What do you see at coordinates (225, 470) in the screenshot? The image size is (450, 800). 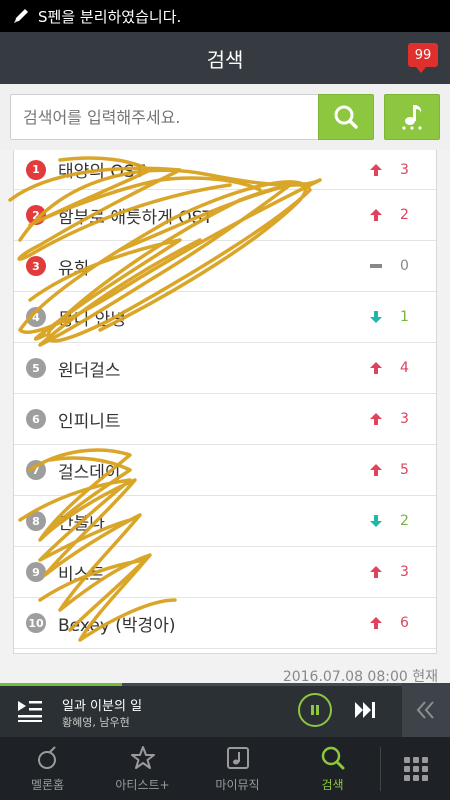 I see `ranking-row: 7 걸스데이 5` at bounding box center [225, 470].